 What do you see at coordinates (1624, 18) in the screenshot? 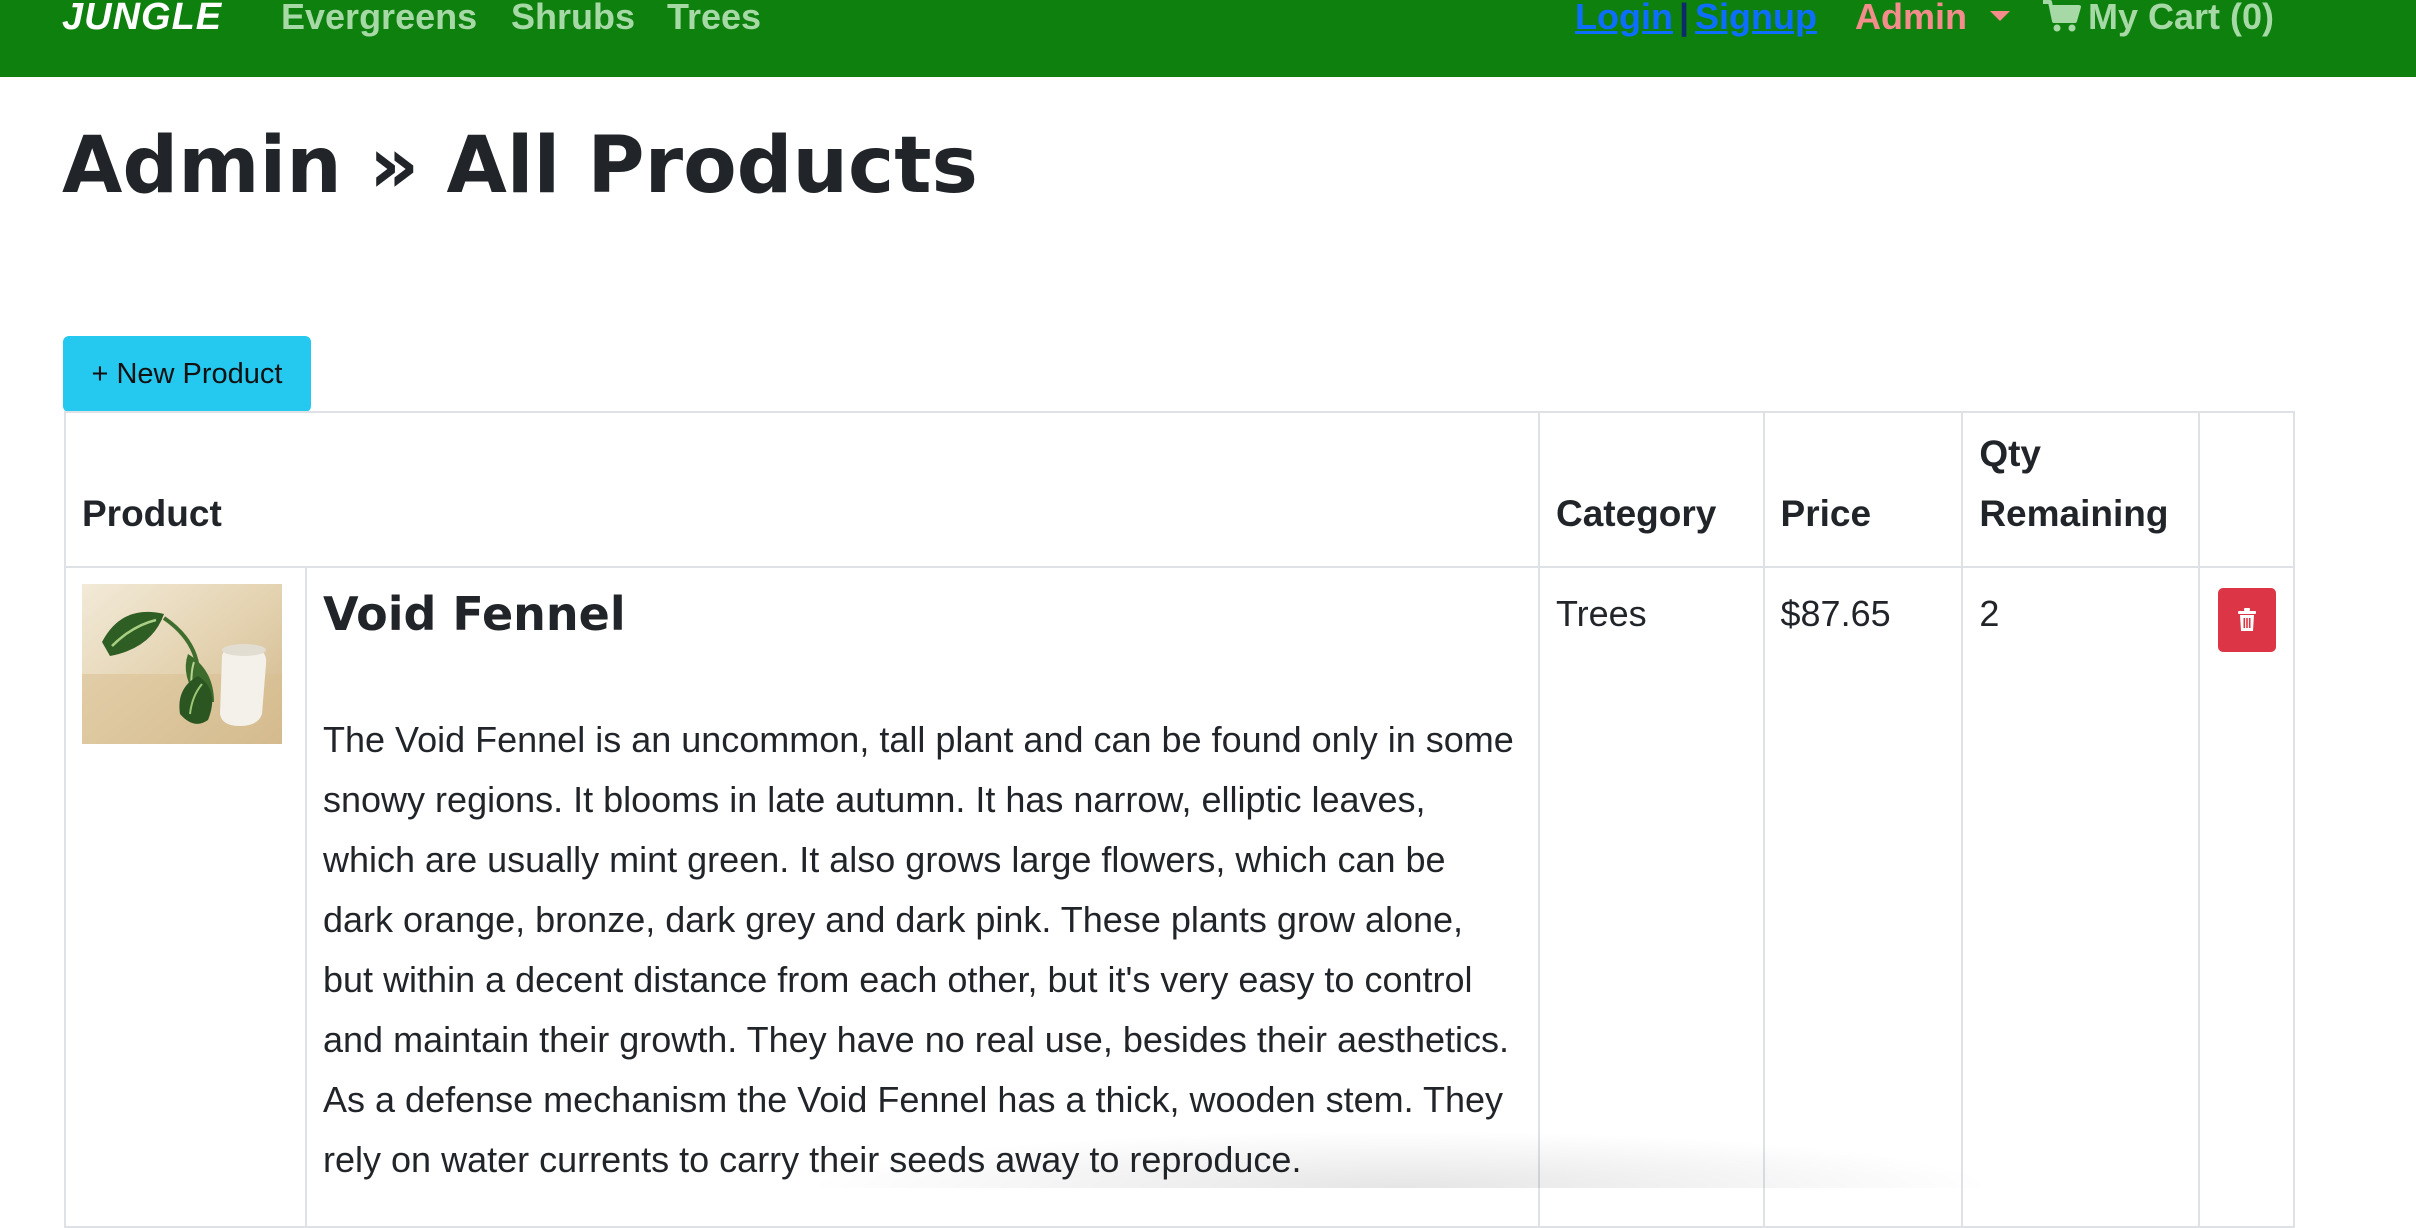
I see `login-link: Login` at bounding box center [1624, 18].